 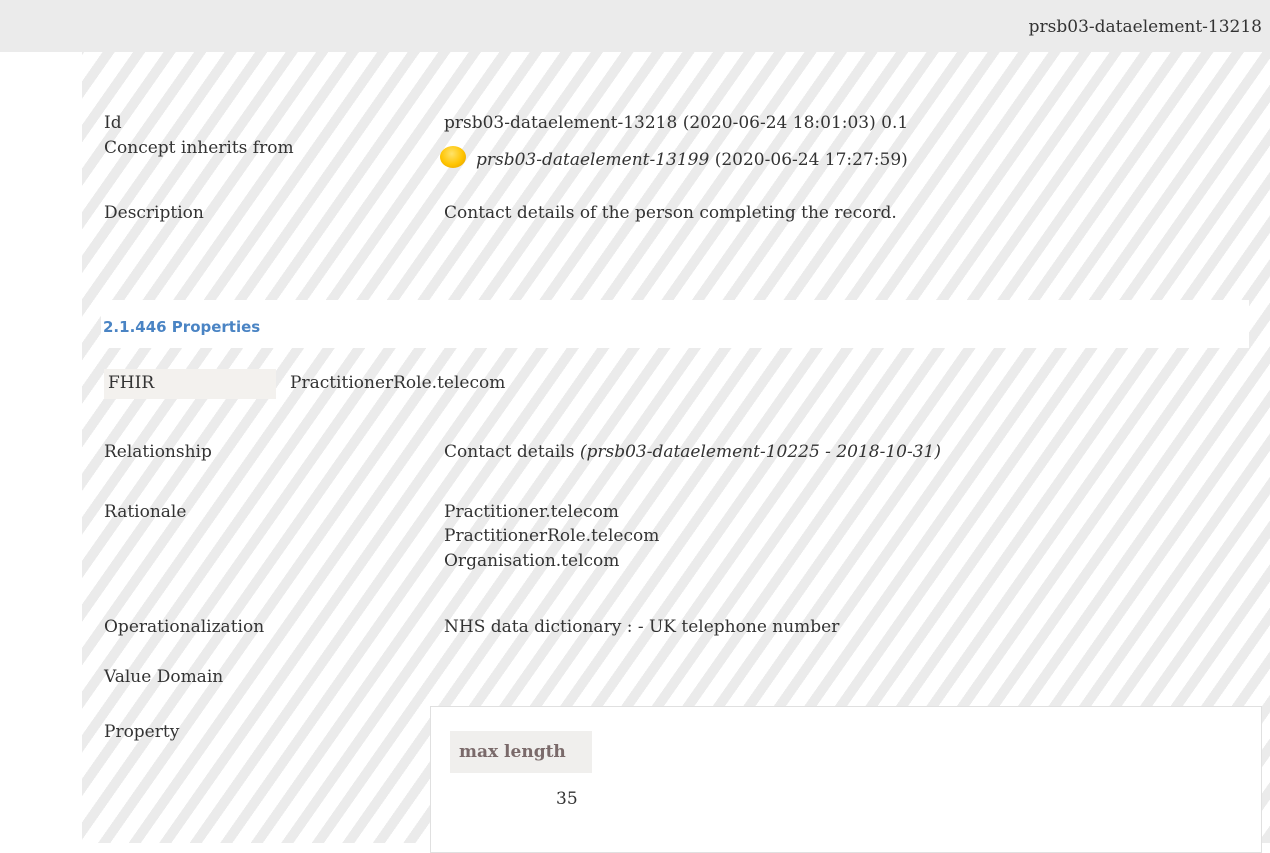 I want to click on inherits-link: prsb03-dataelement-13199, so click(x=592, y=160).